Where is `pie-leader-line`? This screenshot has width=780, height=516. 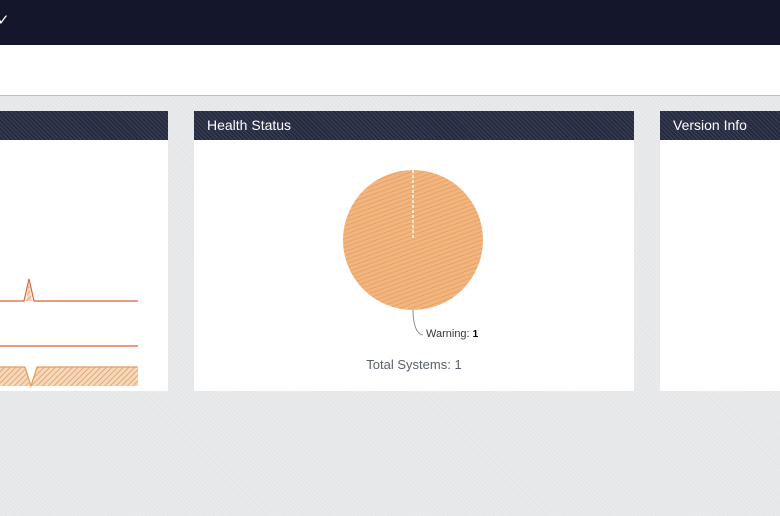
pie-leader-line is located at coordinates (418, 322).